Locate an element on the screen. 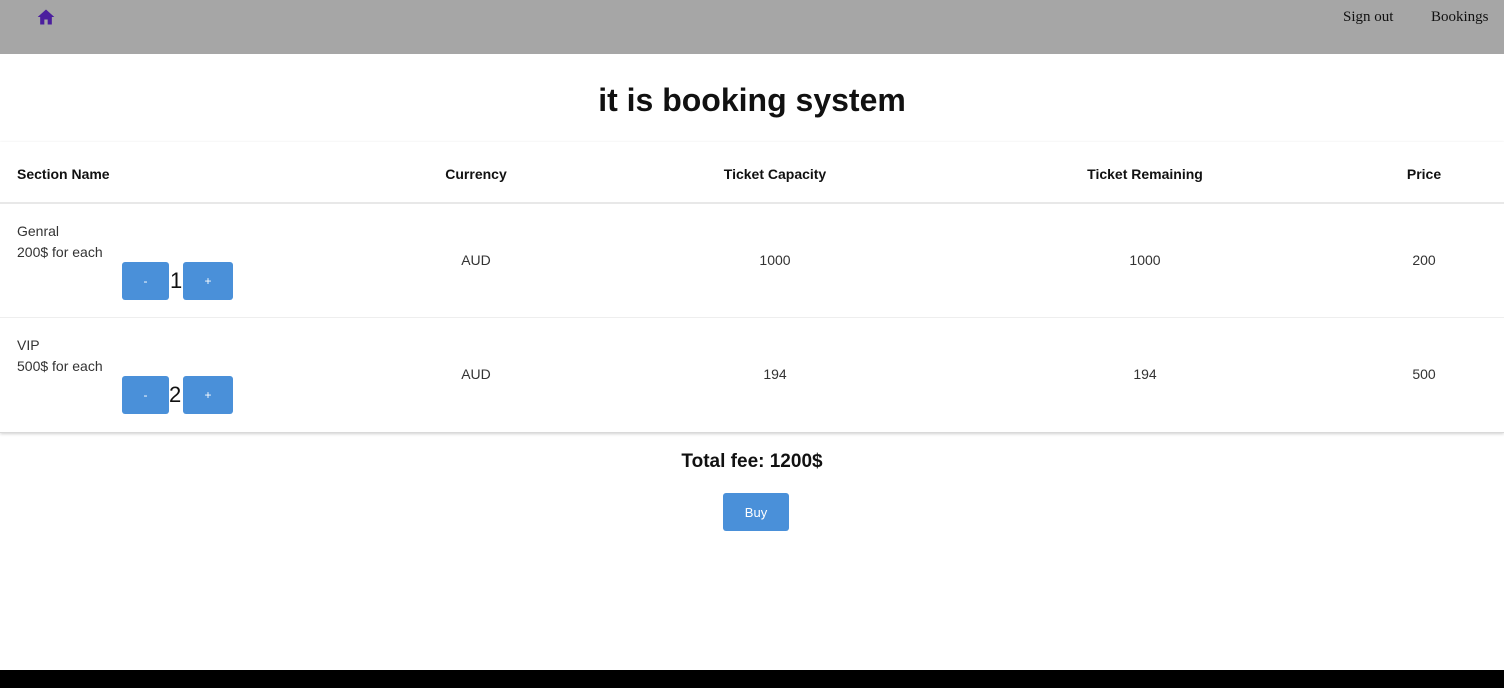 This screenshot has width=1504, height=688. ticket-remaining-cell: 194 is located at coordinates (1145, 374).